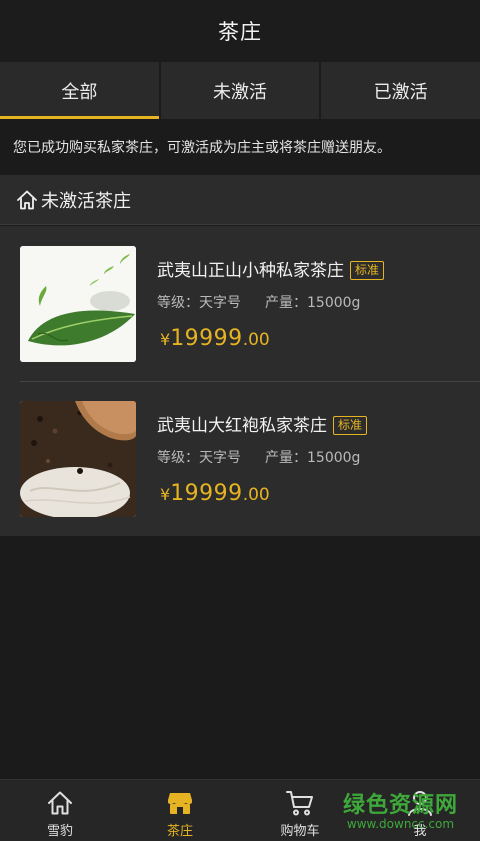 Image resolution: width=480 pixels, height=841 pixels. I want to click on shop-icon, so click(180, 803).